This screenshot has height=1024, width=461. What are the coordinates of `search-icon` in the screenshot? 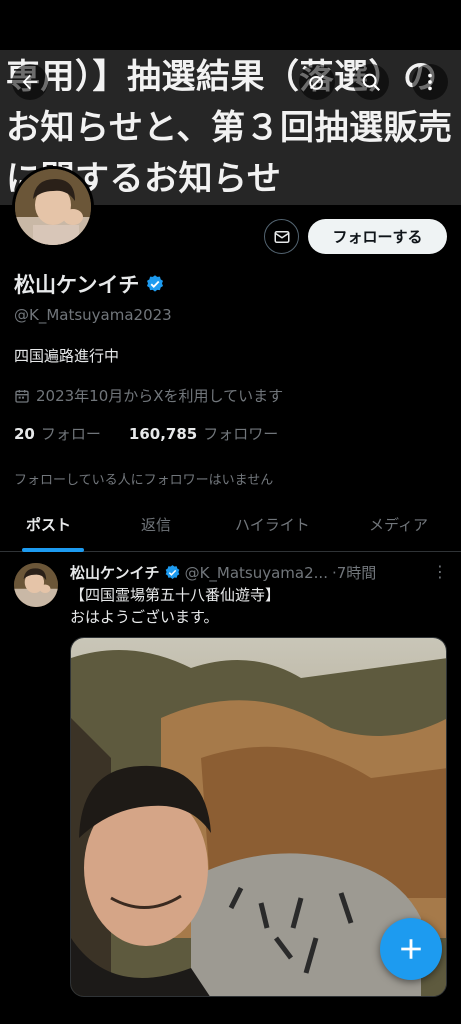 It's located at (371, 82).